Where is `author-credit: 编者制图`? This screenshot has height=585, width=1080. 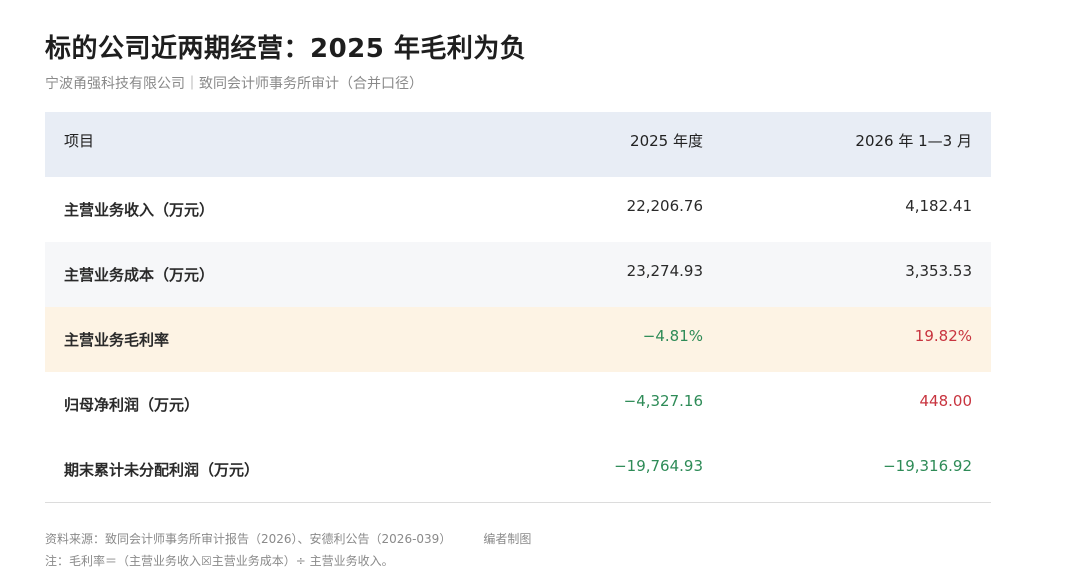 author-credit: 编者制图 is located at coordinates (507, 539).